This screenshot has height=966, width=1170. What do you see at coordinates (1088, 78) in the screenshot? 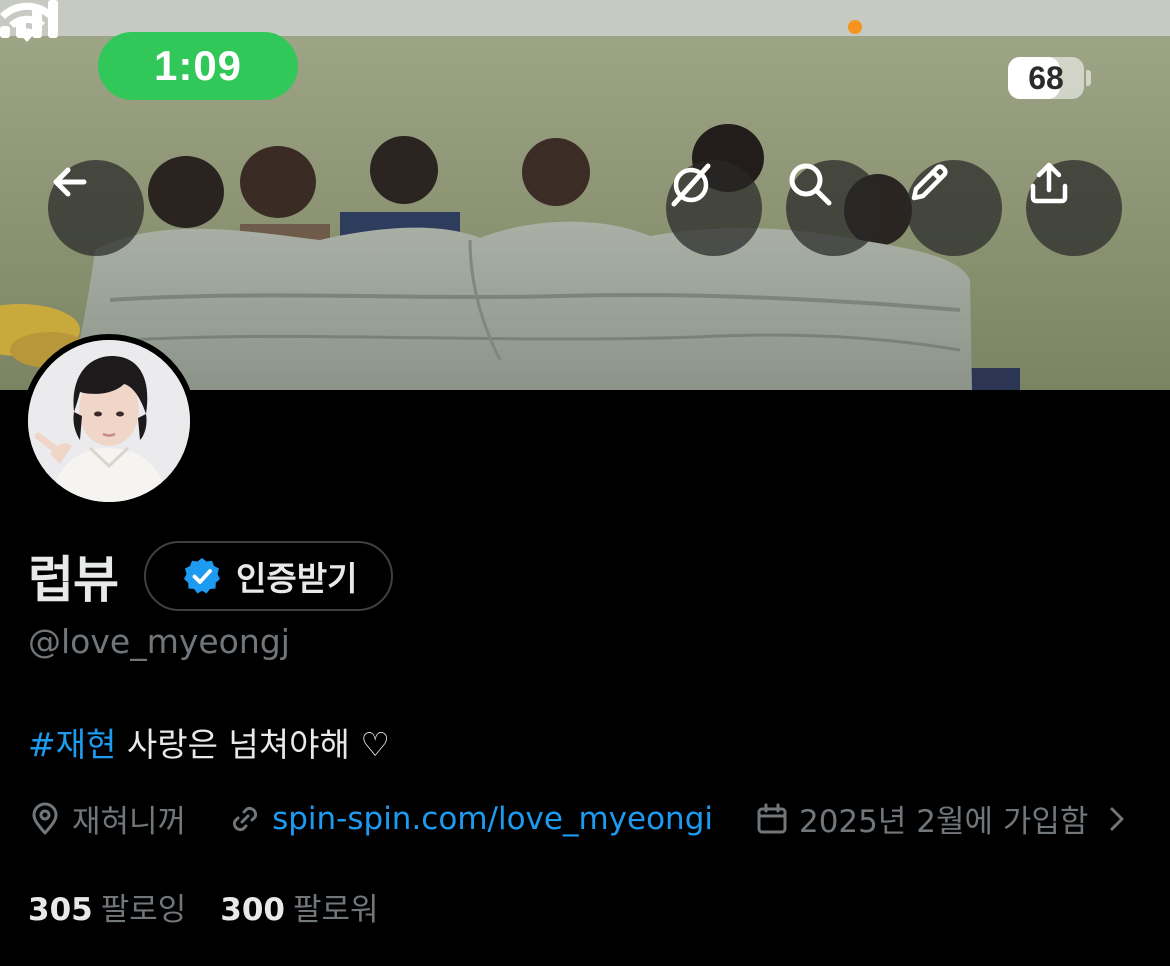
I see `battery-cap` at bounding box center [1088, 78].